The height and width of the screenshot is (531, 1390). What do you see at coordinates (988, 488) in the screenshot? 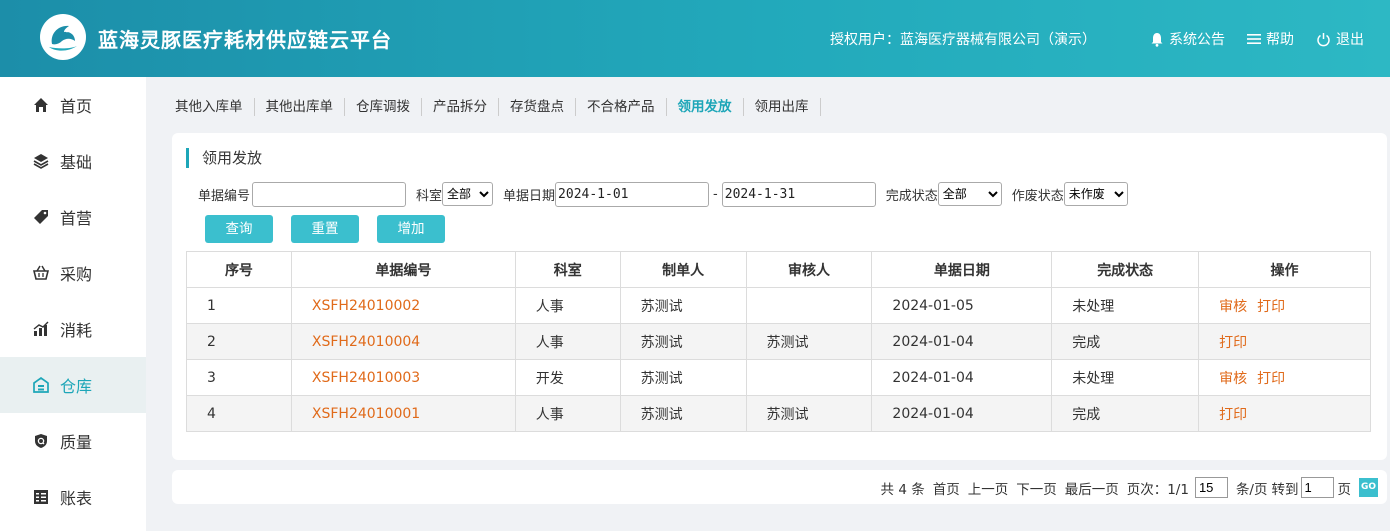
I see `prev-page-link: 上一页` at bounding box center [988, 488].